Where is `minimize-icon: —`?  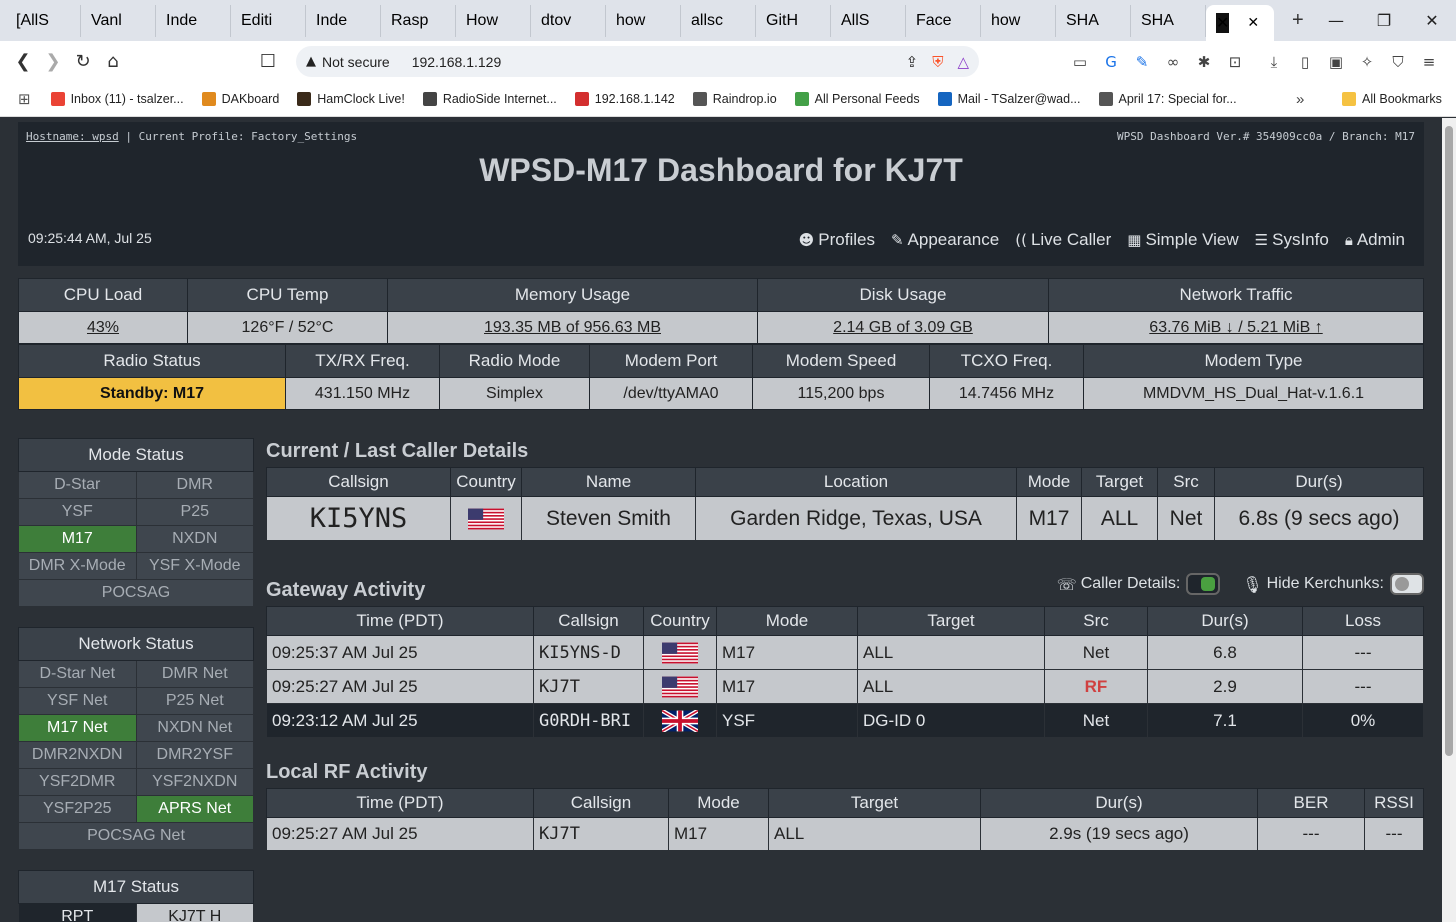 minimize-icon: — is located at coordinates (1336, 20).